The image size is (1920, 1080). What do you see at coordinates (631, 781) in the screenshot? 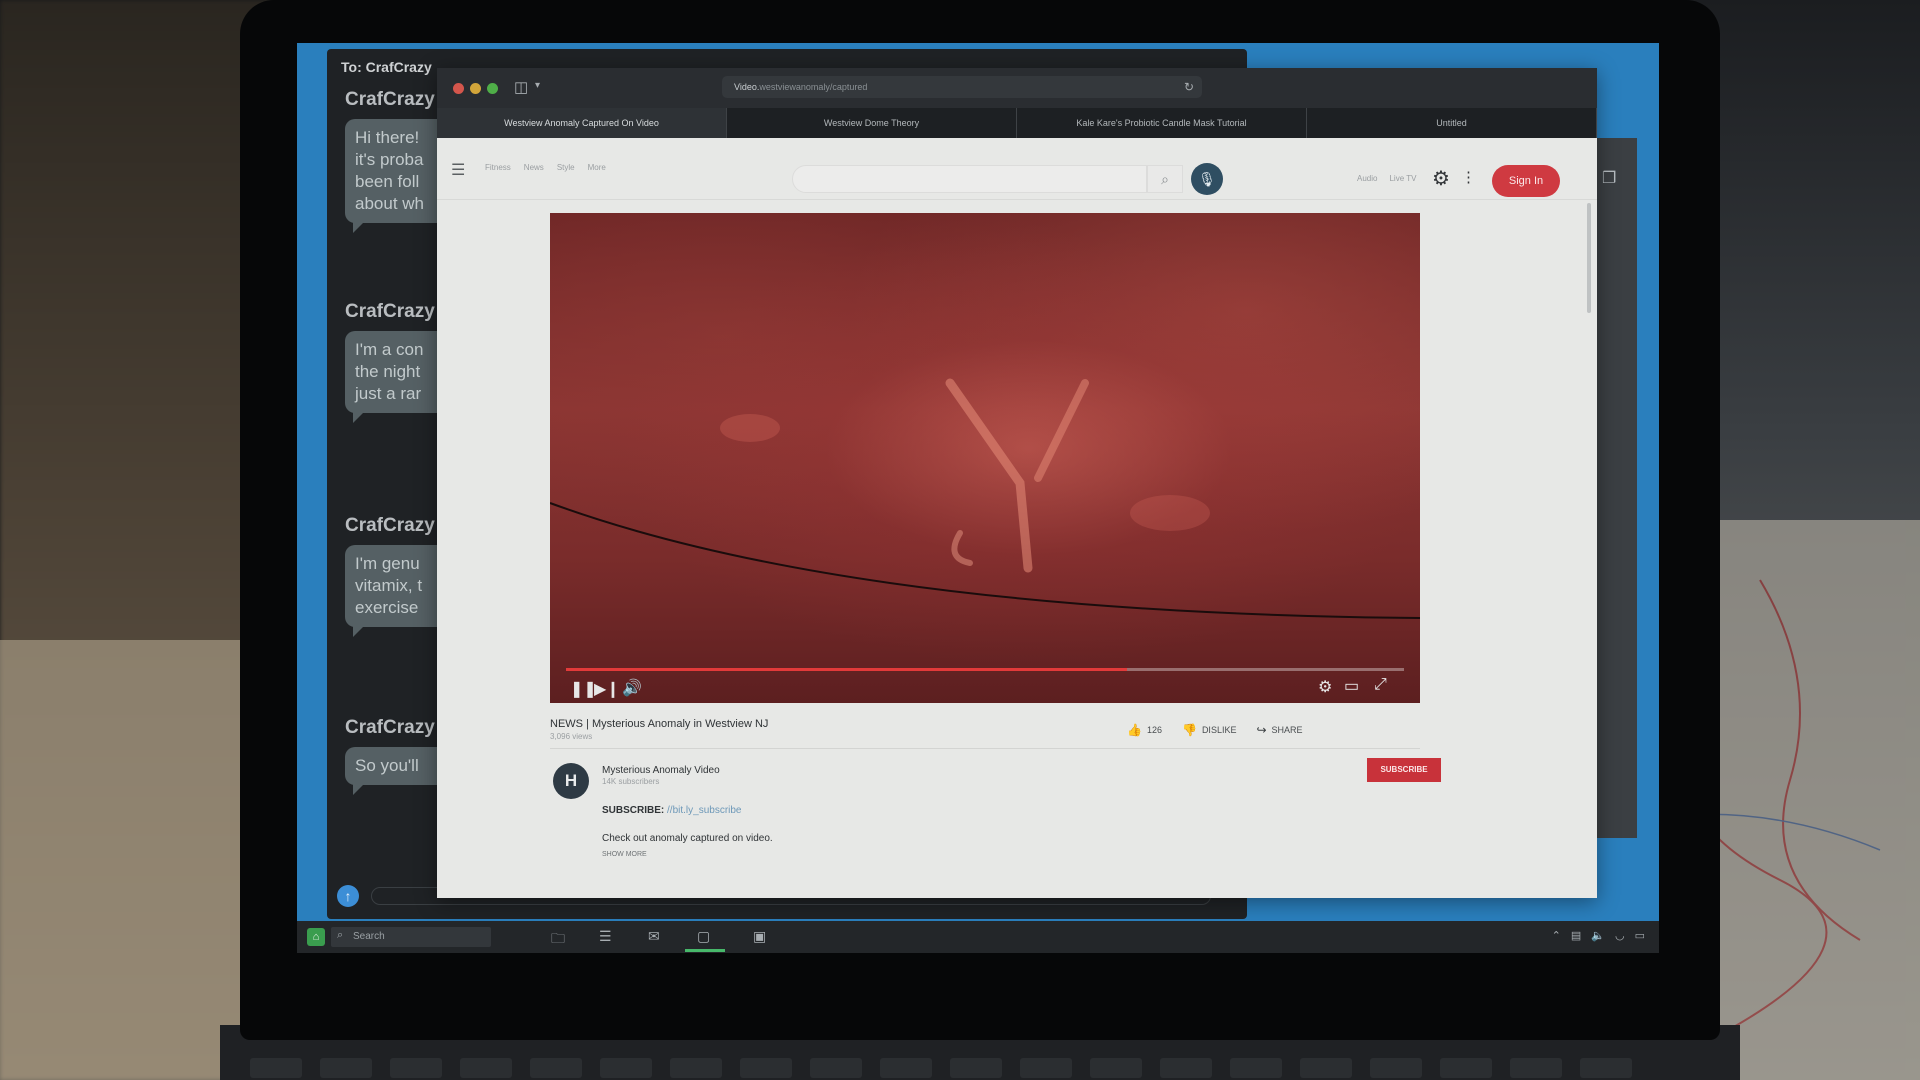
I see `subscriber-count: 14K subscribers` at bounding box center [631, 781].